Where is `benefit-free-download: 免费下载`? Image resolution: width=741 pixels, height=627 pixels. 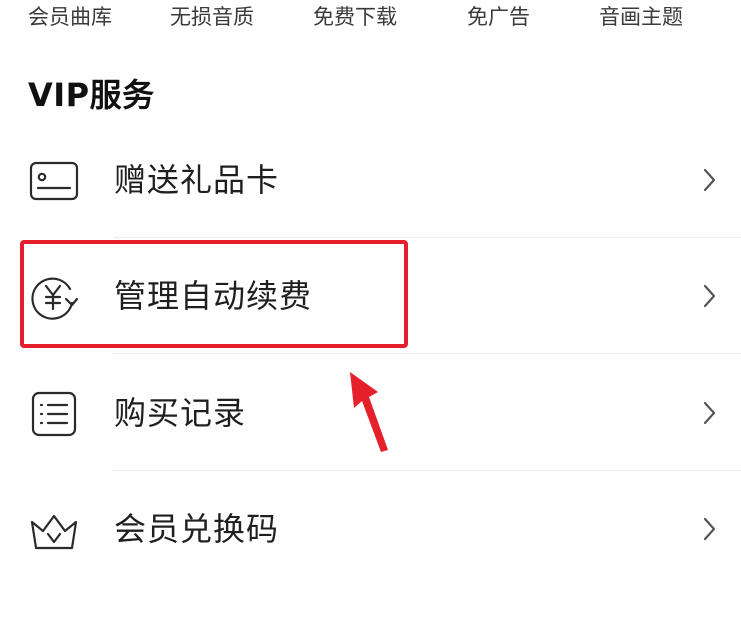
benefit-free-download: 免费下载 is located at coordinates (355, 17).